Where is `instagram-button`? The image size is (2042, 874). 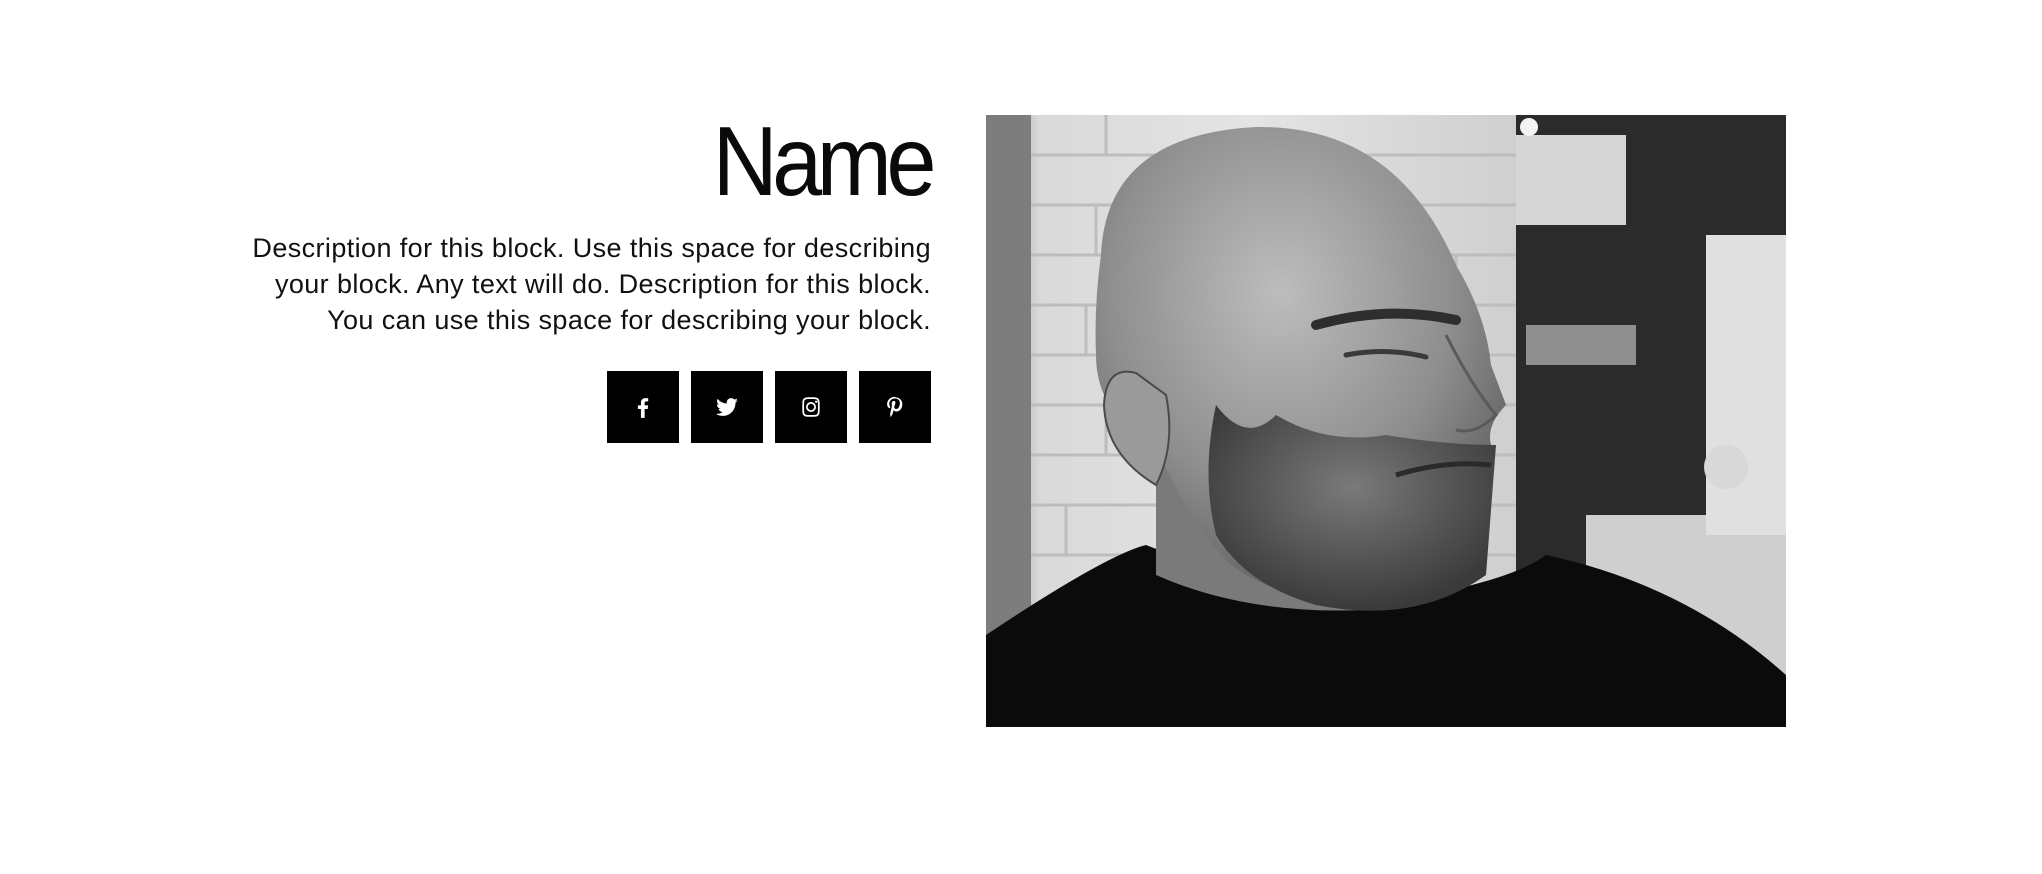
instagram-button is located at coordinates (811, 407).